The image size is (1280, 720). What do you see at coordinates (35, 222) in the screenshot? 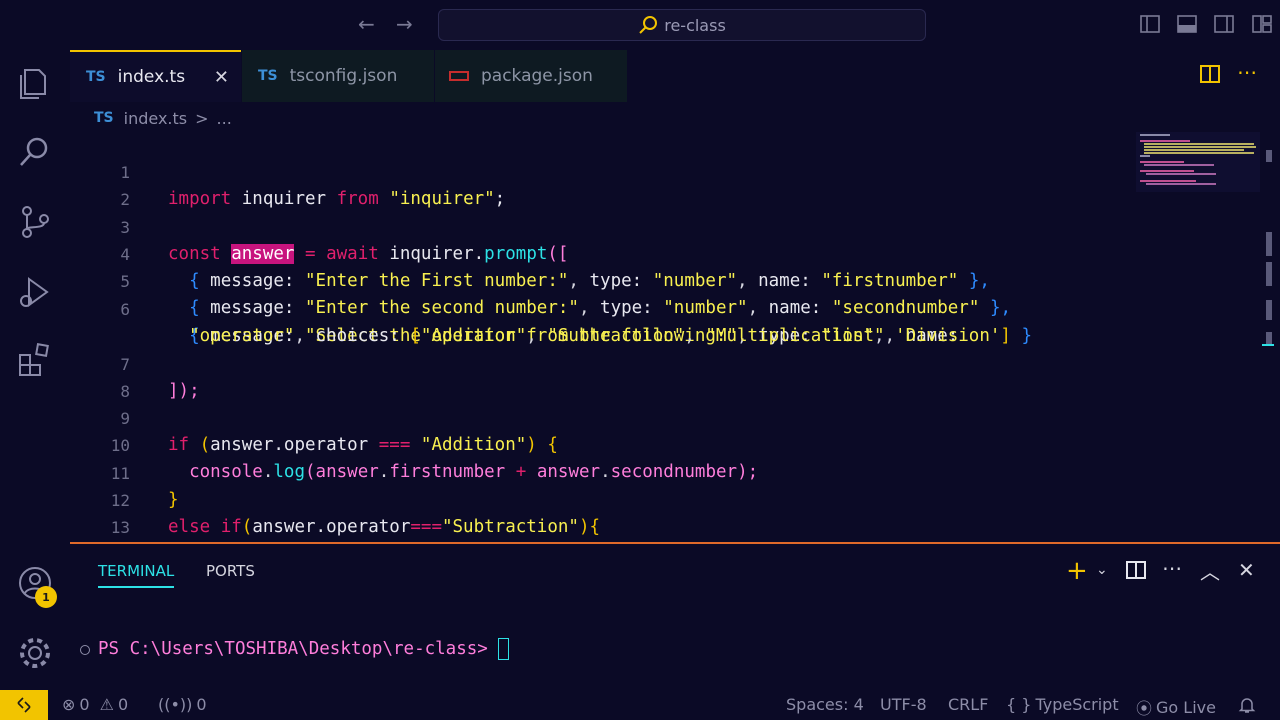
I see `source-control-icon` at bounding box center [35, 222].